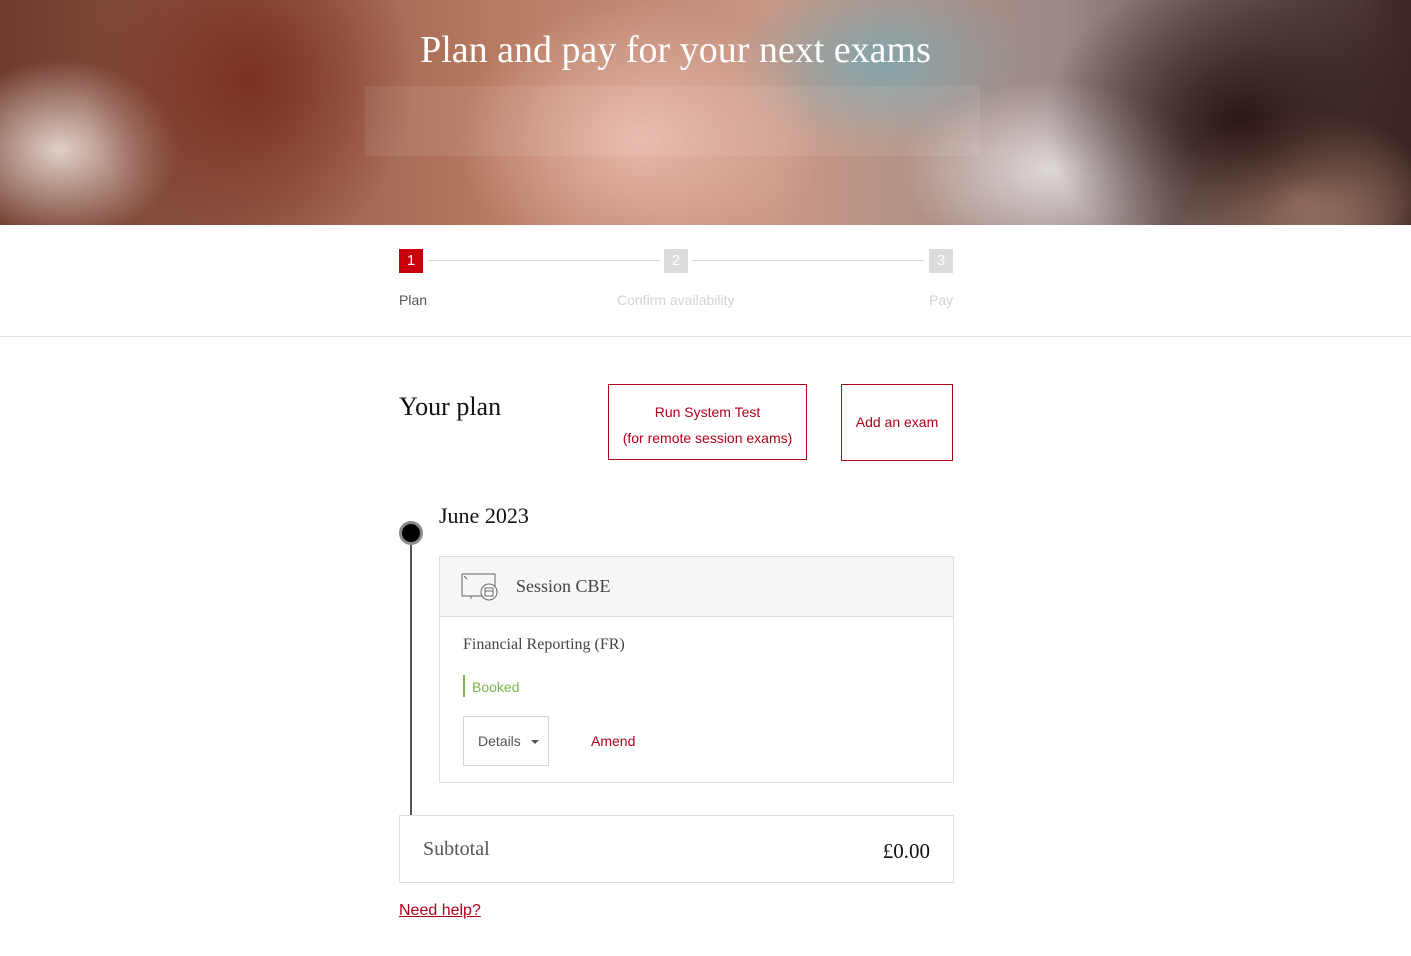  Describe the element at coordinates (440, 911) in the screenshot. I see `need-help-link: Need help?` at that location.